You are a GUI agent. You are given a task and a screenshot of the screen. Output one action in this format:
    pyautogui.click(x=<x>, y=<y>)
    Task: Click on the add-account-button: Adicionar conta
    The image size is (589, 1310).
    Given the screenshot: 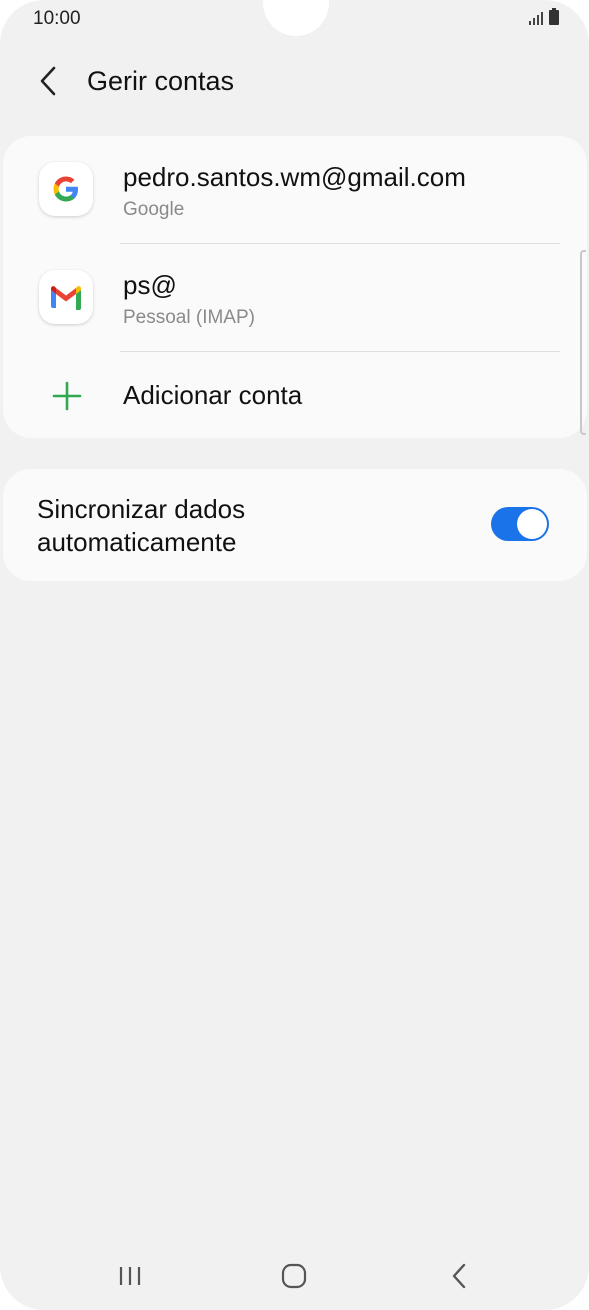 What is the action you would take?
    pyautogui.click(x=295, y=395)
    